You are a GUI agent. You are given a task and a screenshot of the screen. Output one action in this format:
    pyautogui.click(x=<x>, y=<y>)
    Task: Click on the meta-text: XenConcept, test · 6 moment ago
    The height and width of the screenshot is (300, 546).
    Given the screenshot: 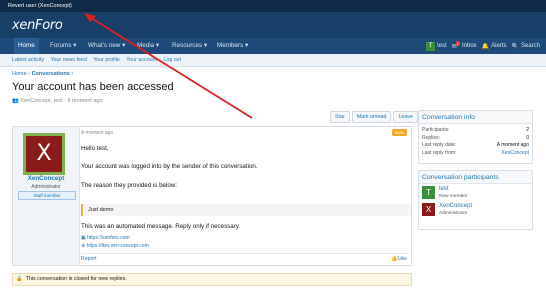 What is the action you would take?
    pyautogui.click(x=61, y=101)
    